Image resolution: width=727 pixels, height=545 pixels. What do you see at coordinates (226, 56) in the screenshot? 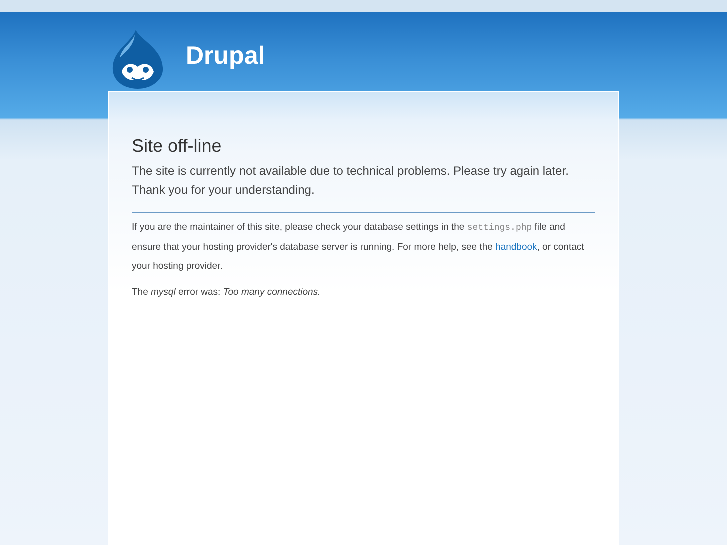
I see `site-name: Drupal` at bounding box center [226, 56].